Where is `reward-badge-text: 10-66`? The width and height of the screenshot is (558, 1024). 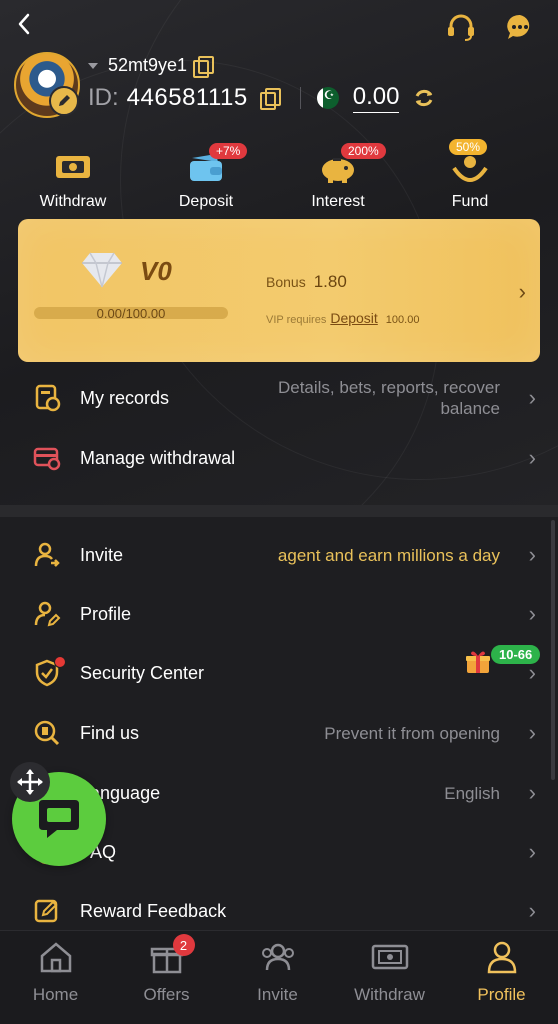
reward-badge-text: 10-66 is located at coordinates (516, 654).